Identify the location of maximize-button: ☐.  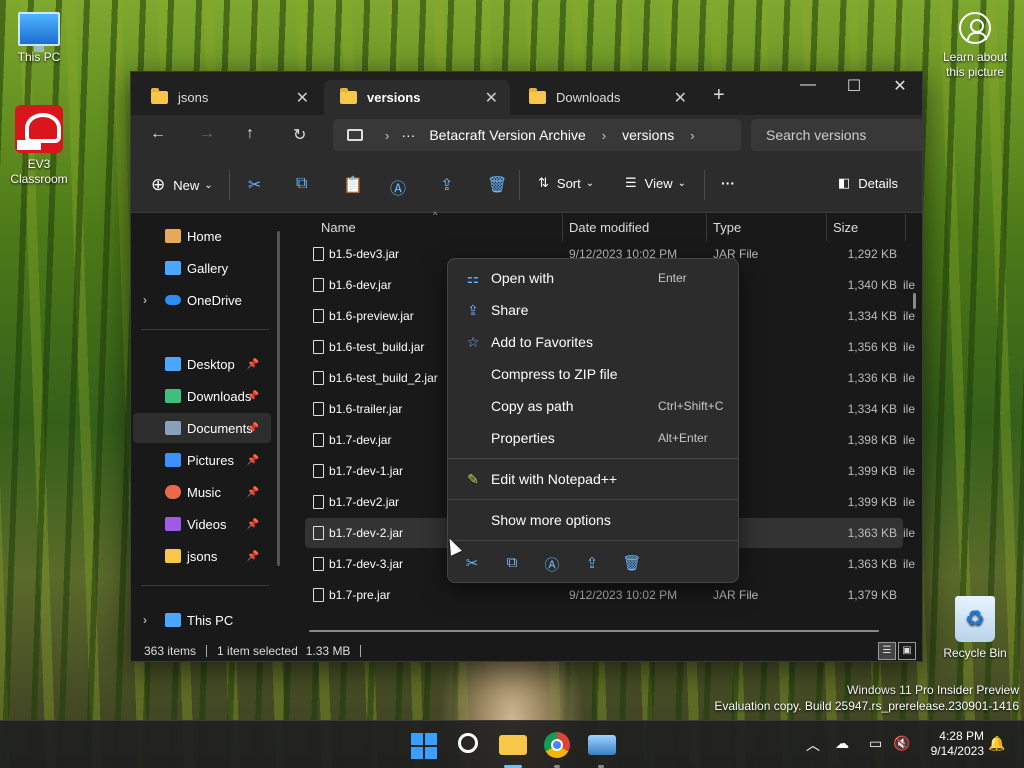
(854, 86).